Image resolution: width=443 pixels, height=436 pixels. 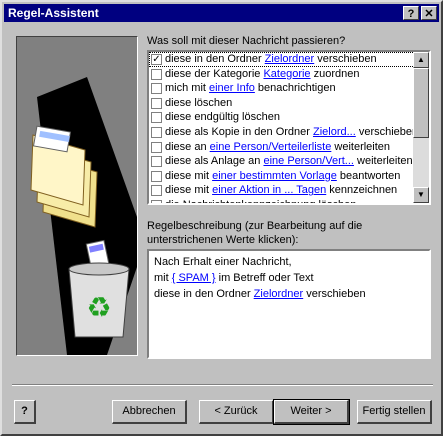 I want to click on action-item: mich mit einer Info benachrichtigen, so click(x=282, y=88).